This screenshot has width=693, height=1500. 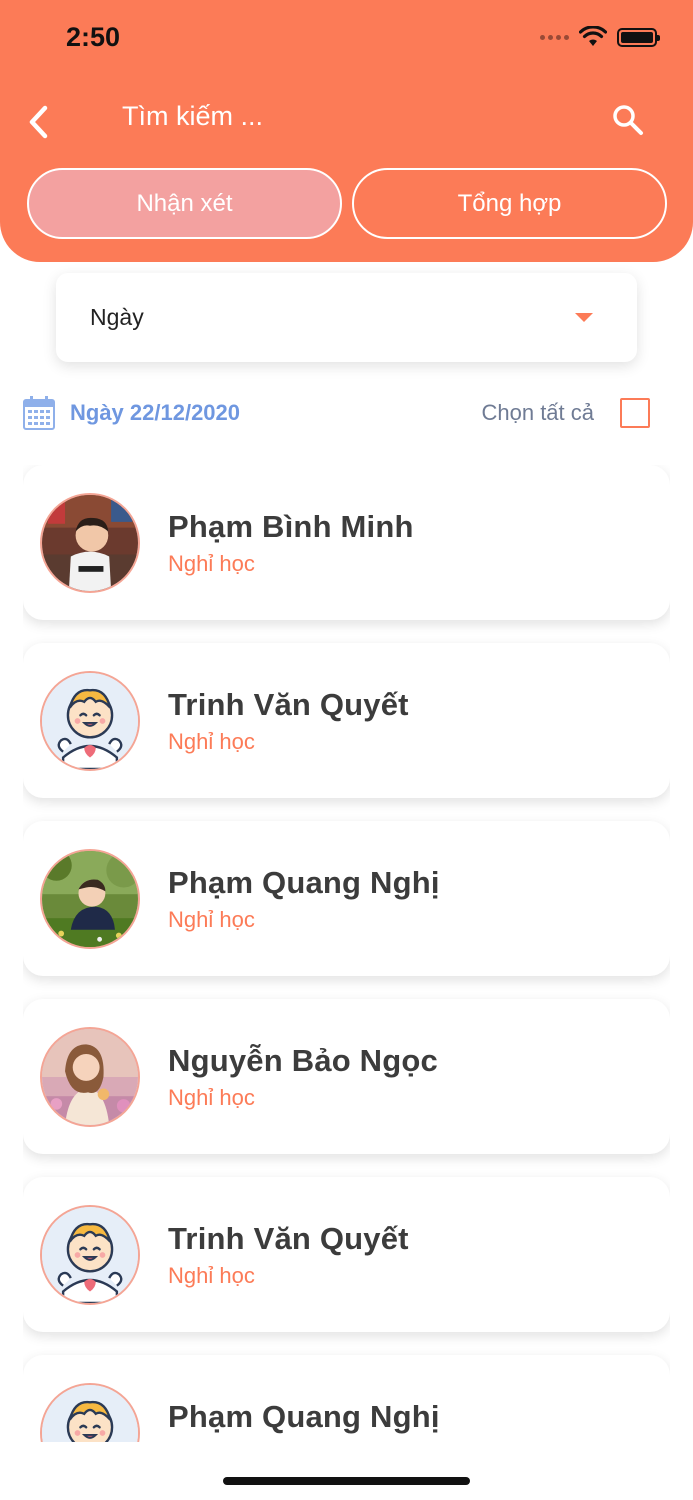 I want to click on period-dropdown: Ngày, so click(x=346, y=317).